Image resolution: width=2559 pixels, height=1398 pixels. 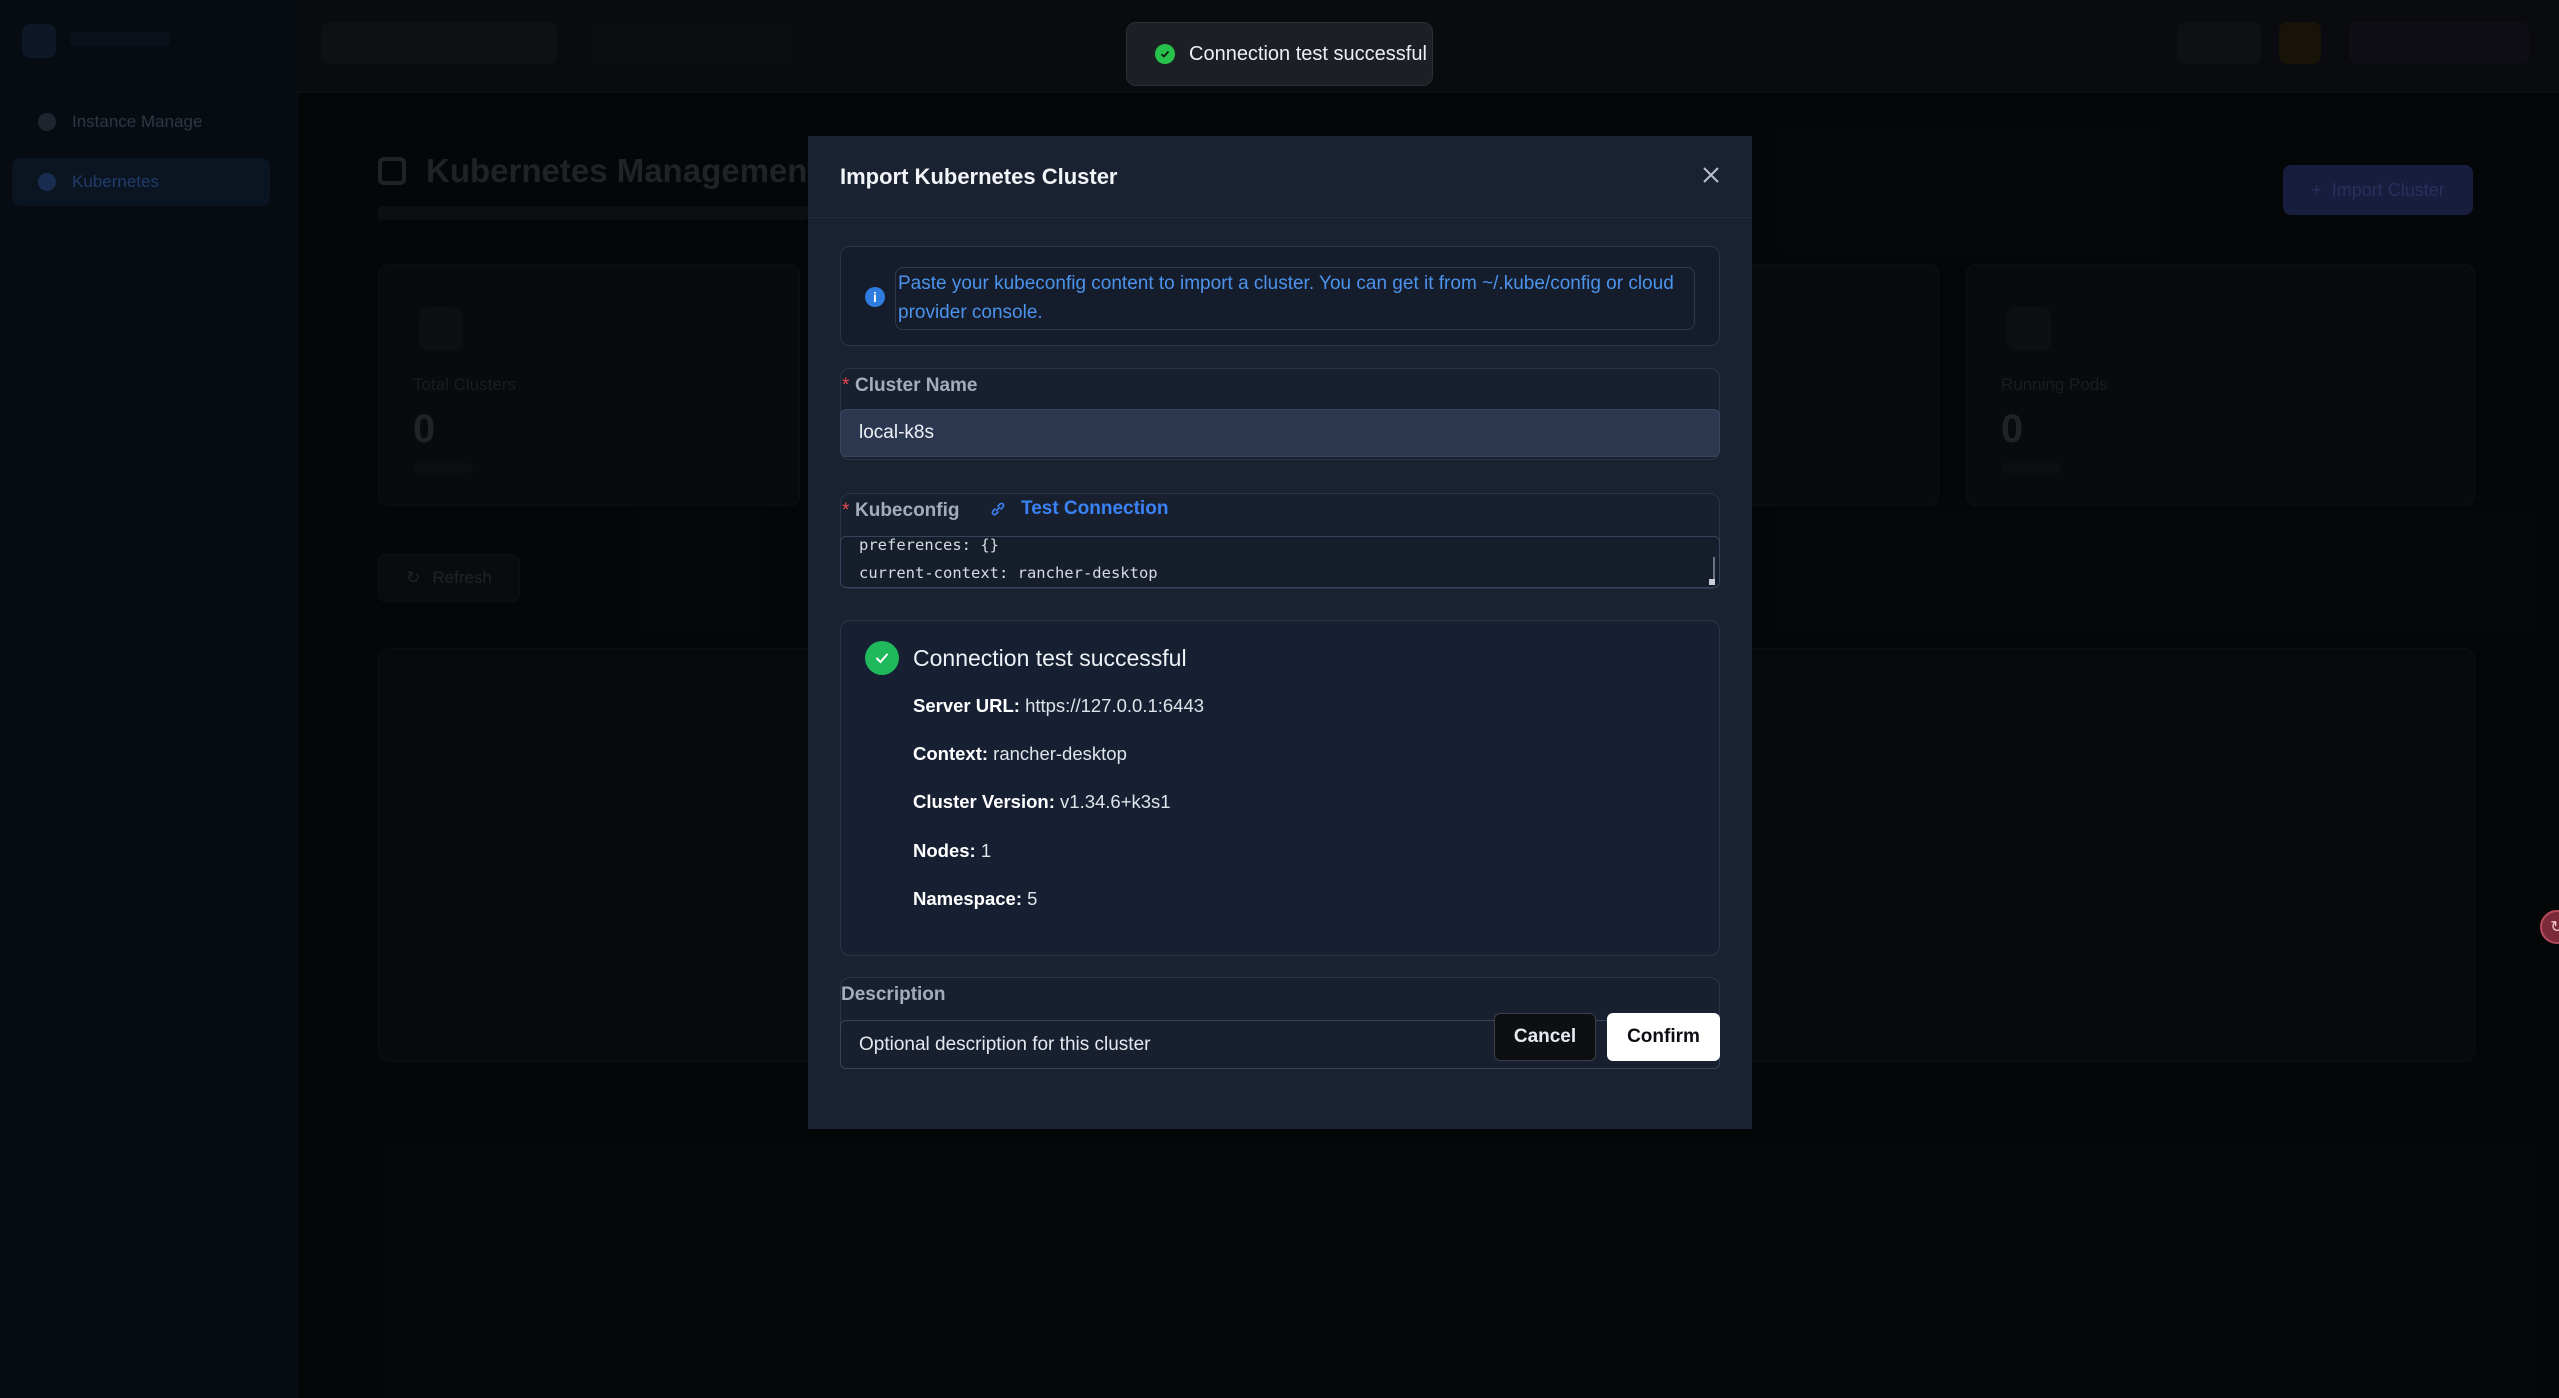 I want to click on result-key: Server URL:, so click(x=966, y=705).